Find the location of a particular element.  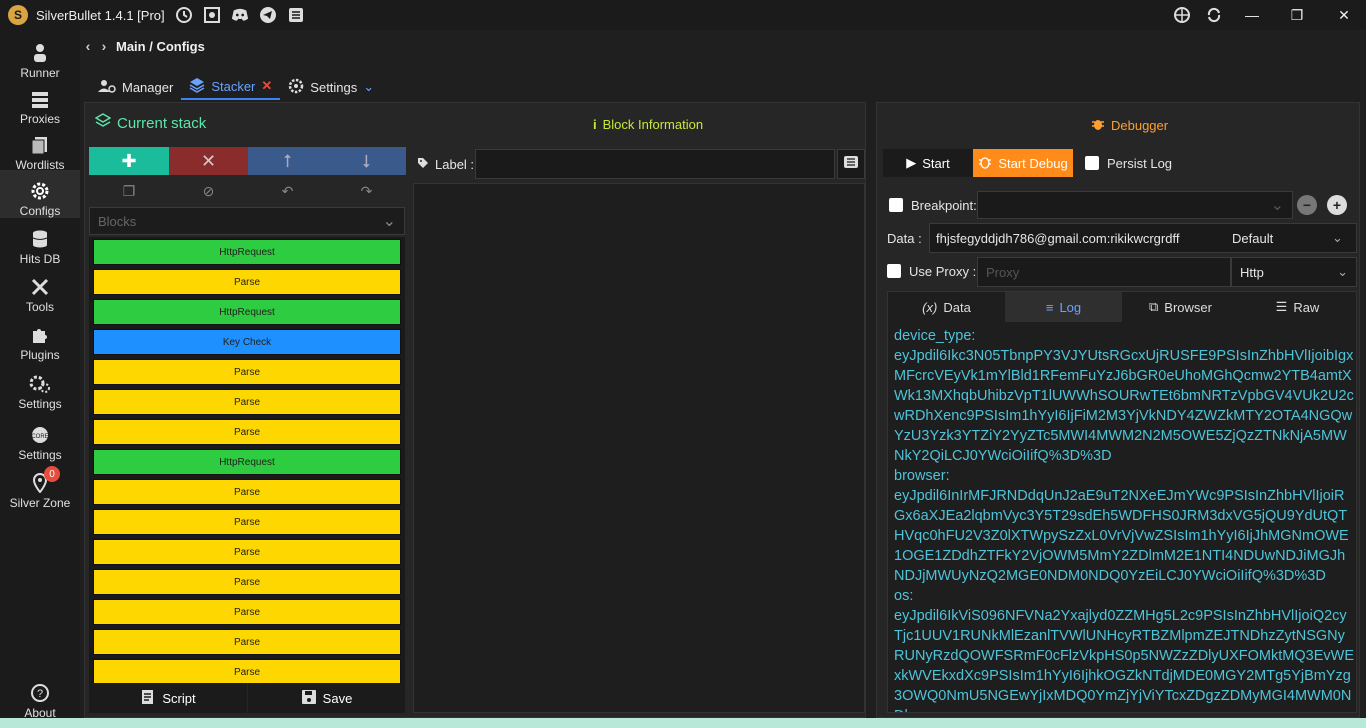

history-icon is located at coordinates (184, 15).